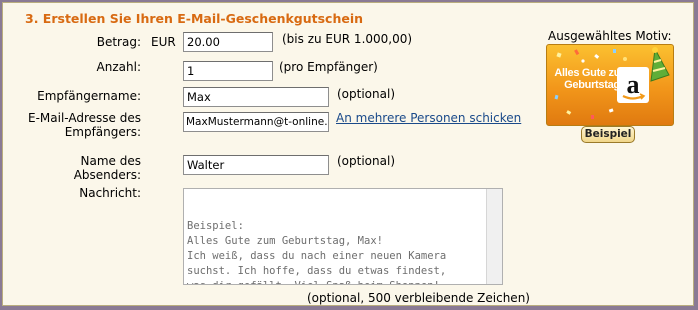 This screenshot has width=698, height=310. I want to click on preview-example-button: Beispiel, so click(608, 134).